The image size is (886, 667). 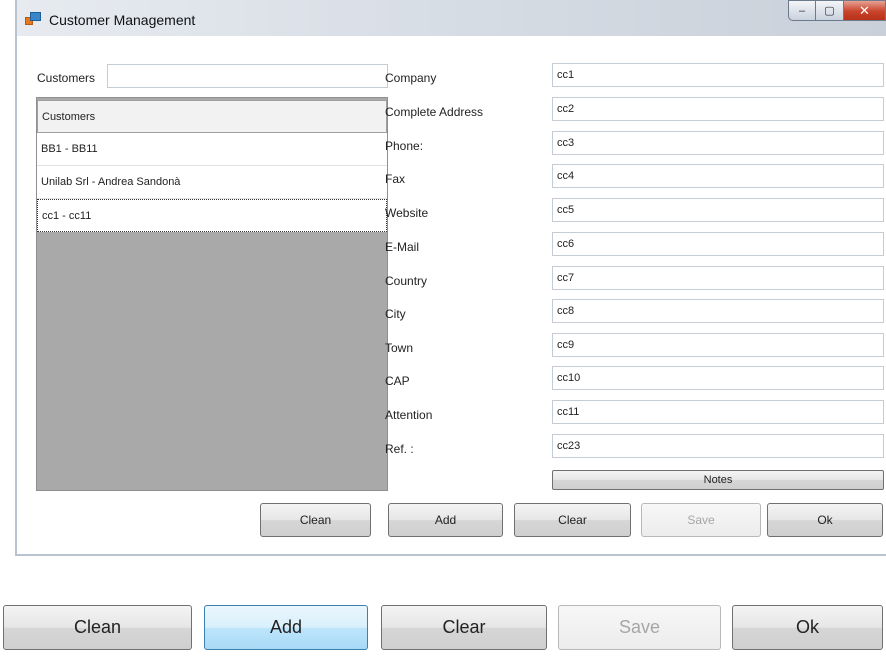 I want to click on email-label: E-Mail, so click(x=402, y=247).